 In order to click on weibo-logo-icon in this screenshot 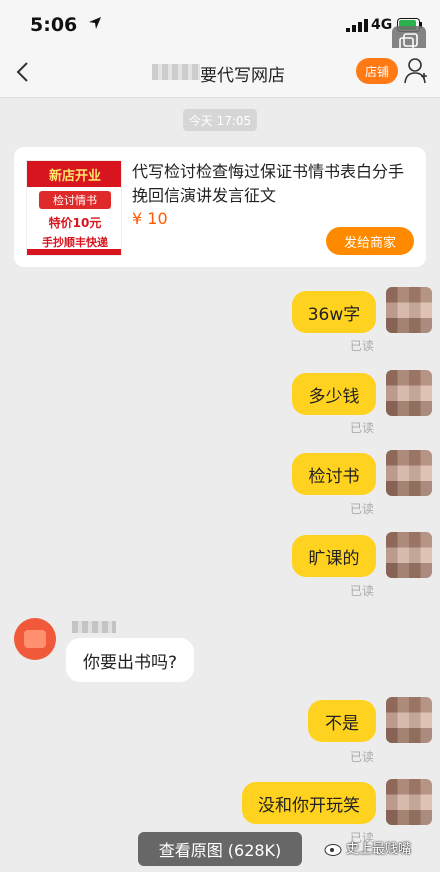, I will do `click(333, 850)`.